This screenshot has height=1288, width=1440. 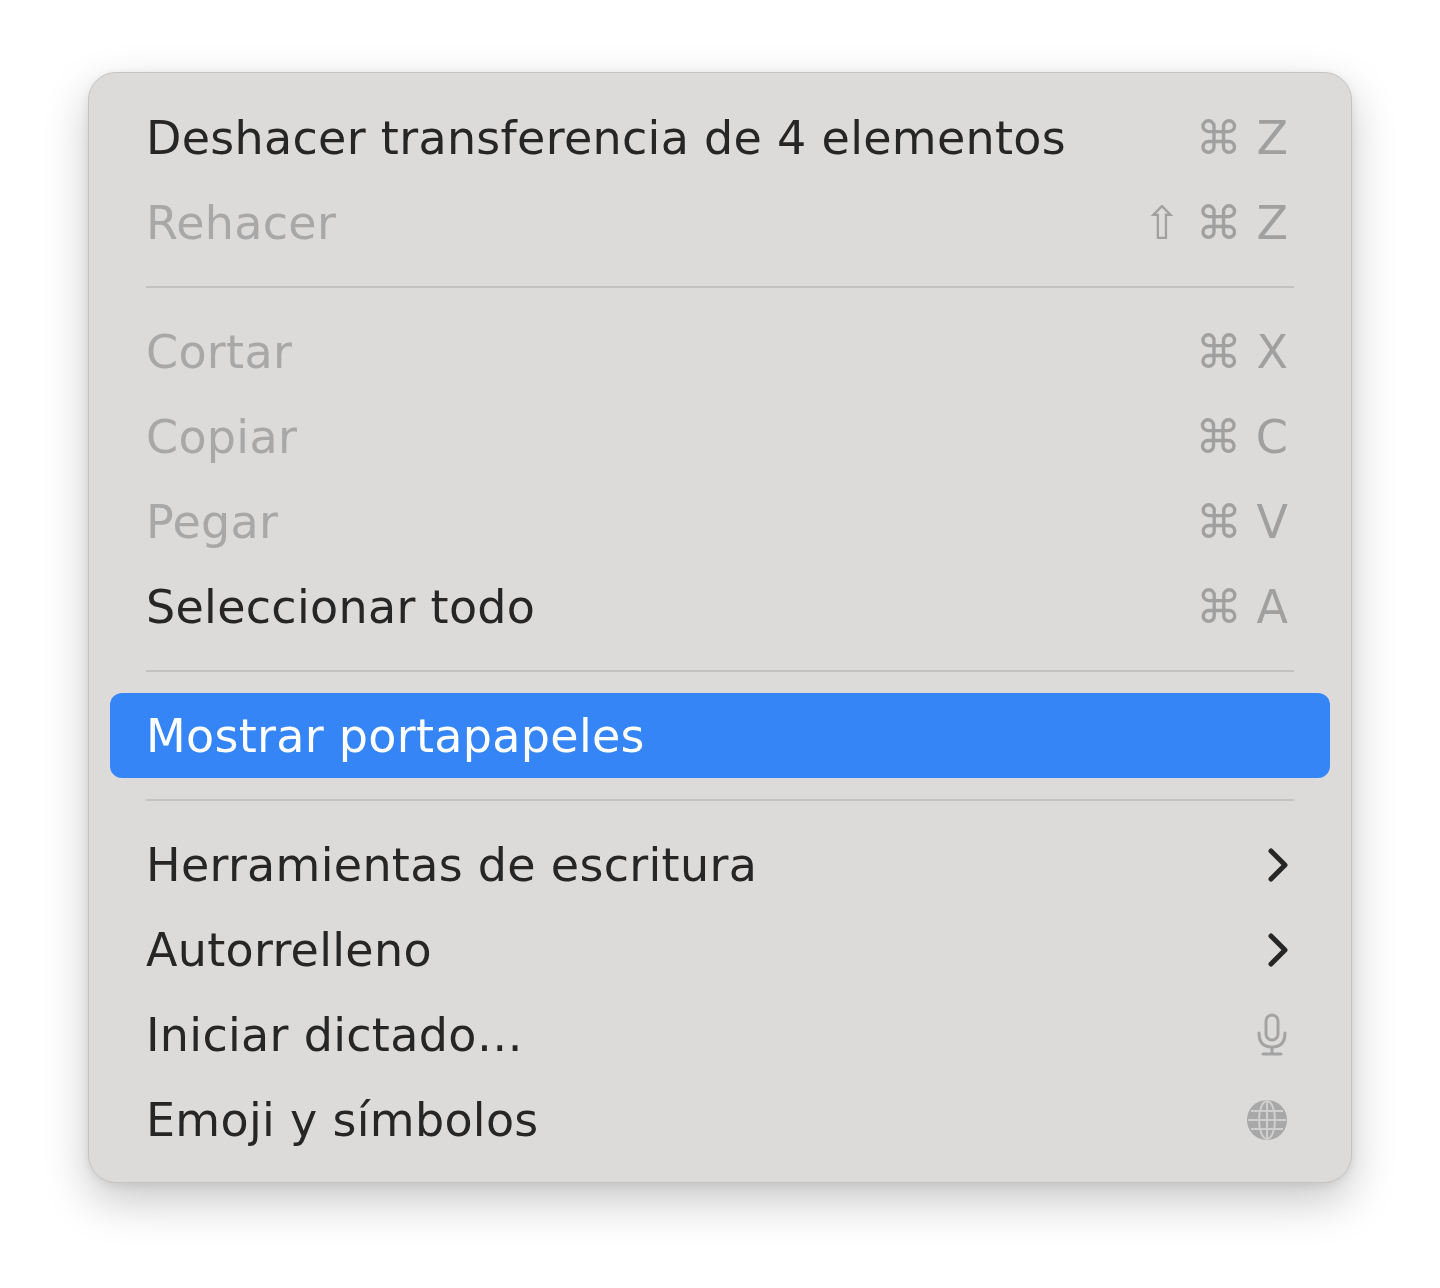 What do you see at coordinates (720, 1119) in the screenshot?
I see `menu-item: Emoji y símbolos` at bounding box center [720, 1119].